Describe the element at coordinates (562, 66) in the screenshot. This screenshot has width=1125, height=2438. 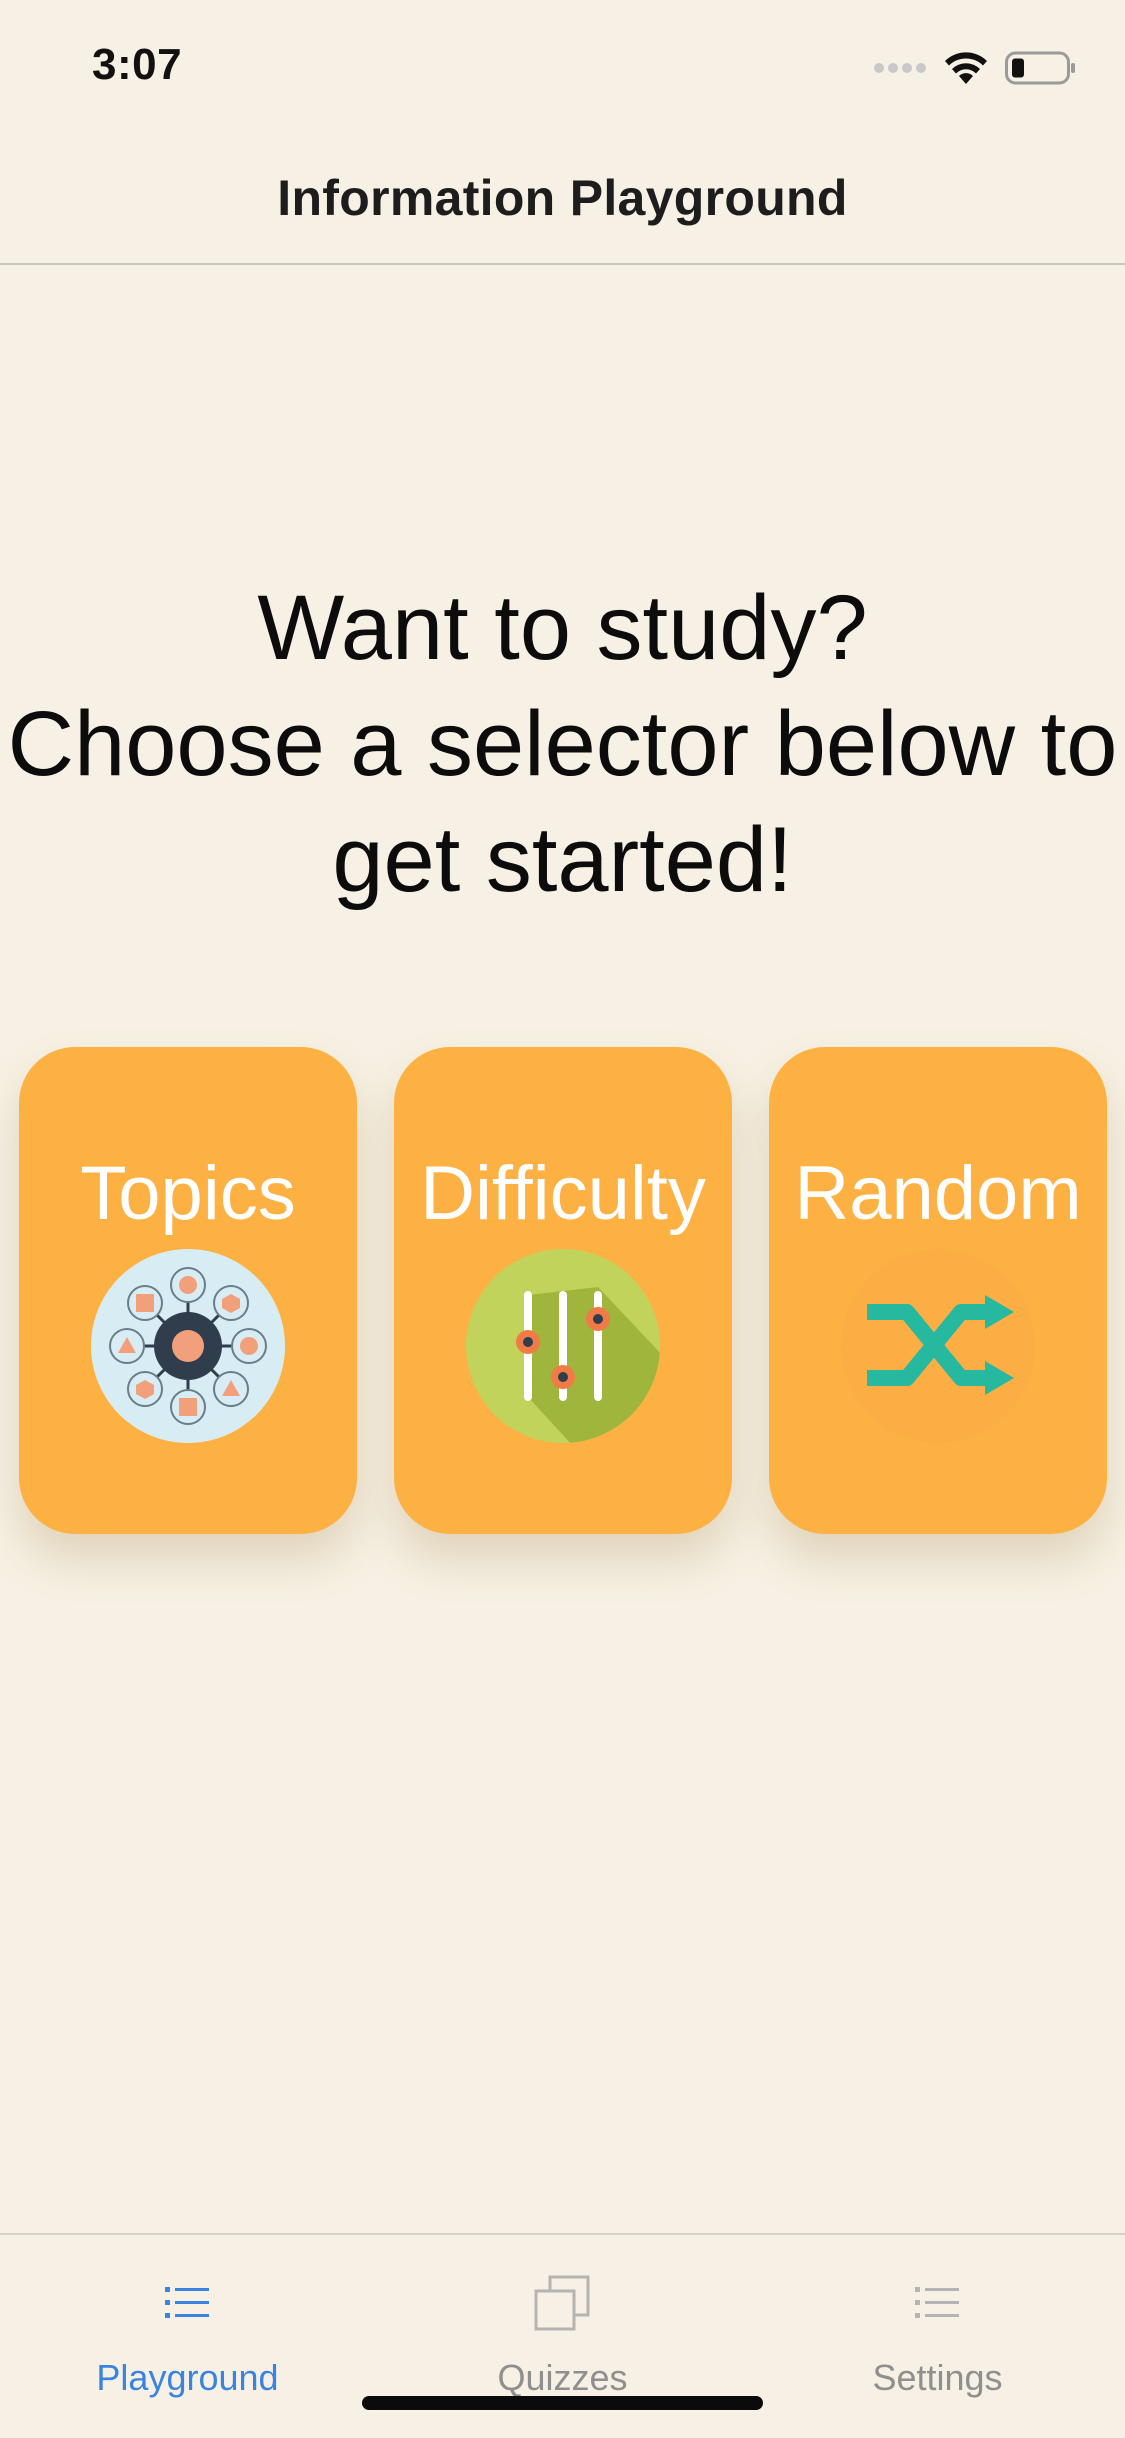
I see `status-bar: 3:07` at that location.